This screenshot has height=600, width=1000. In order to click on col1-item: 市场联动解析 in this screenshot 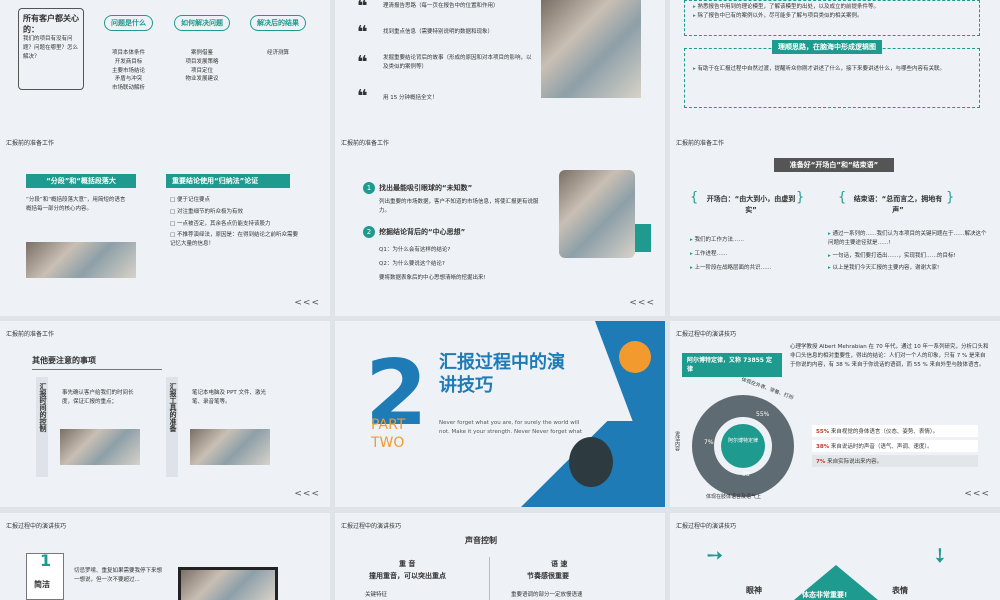, I will do `click(128, 88)`.